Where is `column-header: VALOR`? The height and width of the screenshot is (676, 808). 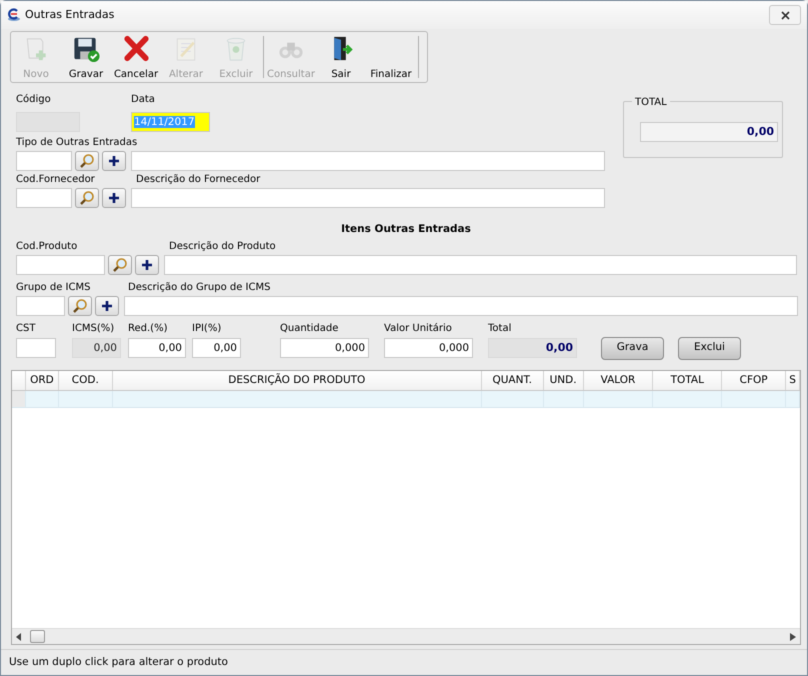
column-header: VALOR is located at coordinates (619, 380).